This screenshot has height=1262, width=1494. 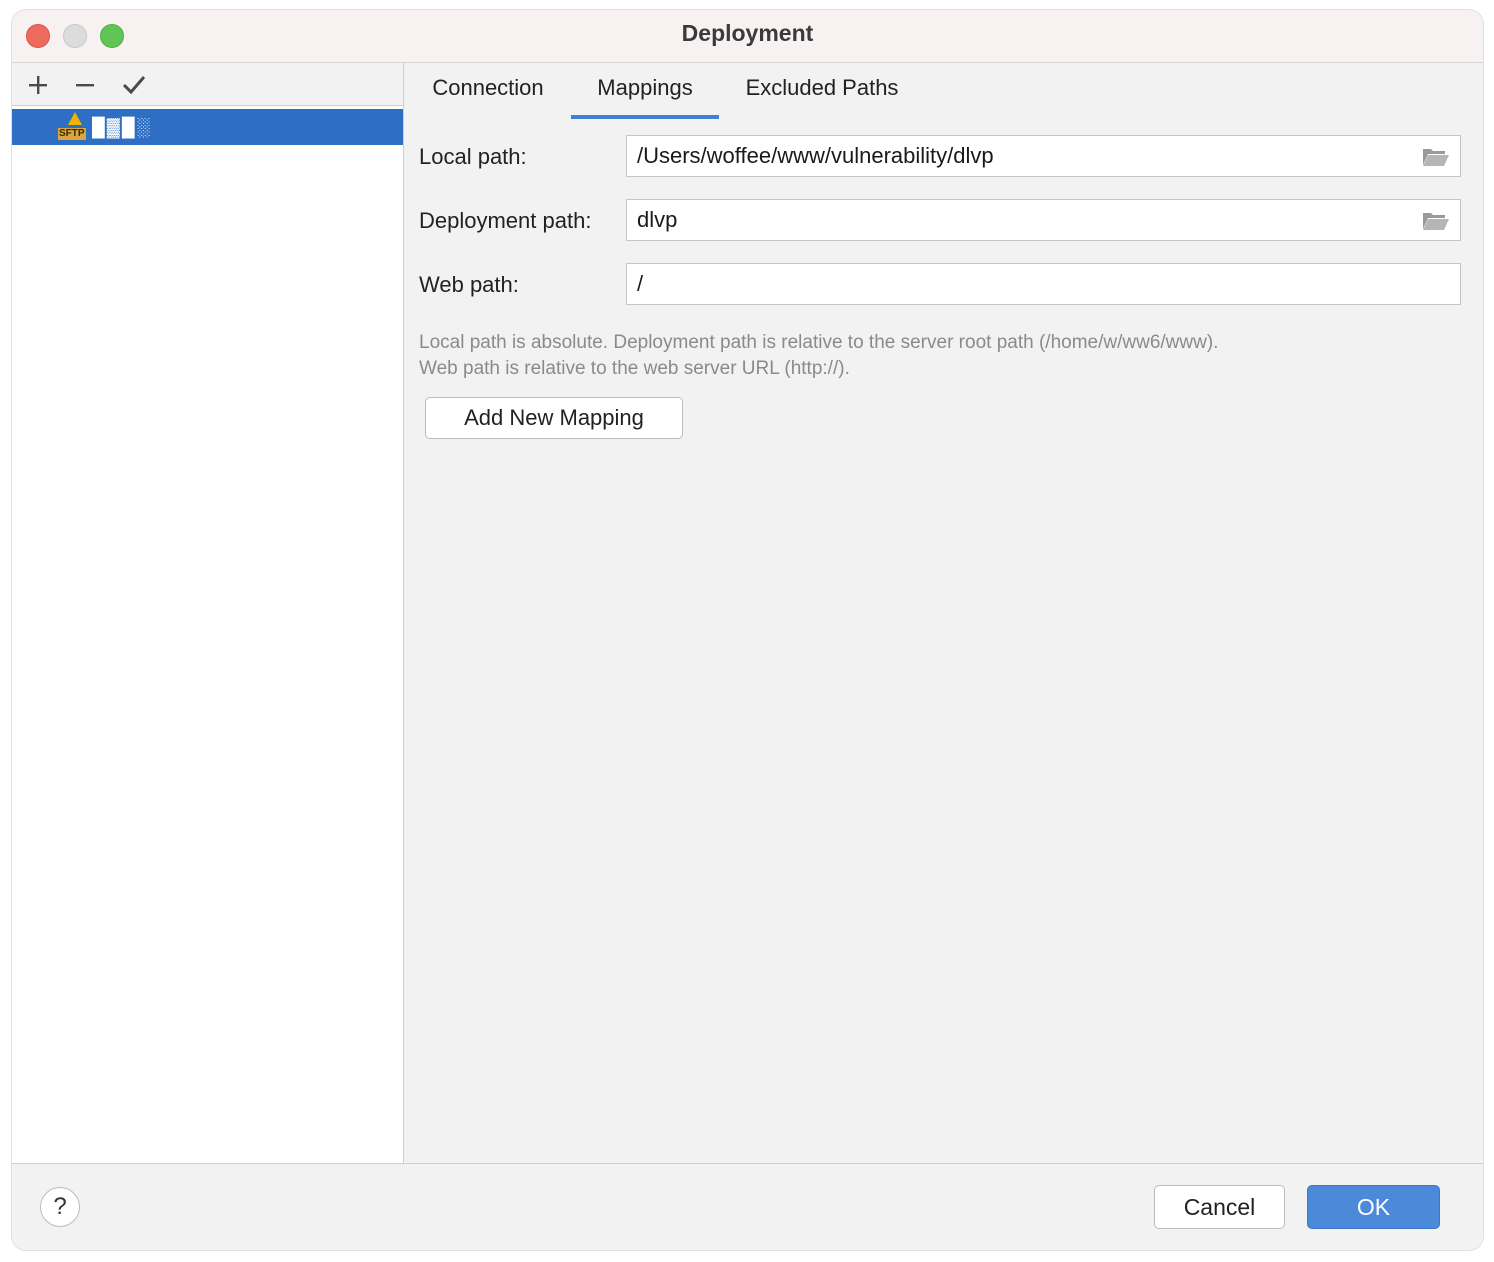 What do you see at coordinates (132, 127) in the screenshot?
I see `server-name: █▓█░` at bounding box center [132, 127].